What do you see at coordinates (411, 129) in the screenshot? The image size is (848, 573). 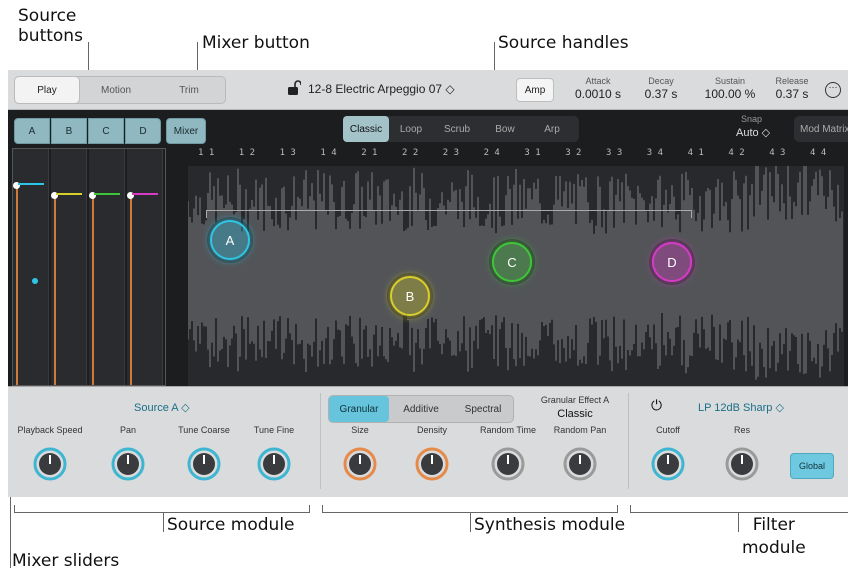 I see `mode-loop: Loop` at bounding box center [411, 129].